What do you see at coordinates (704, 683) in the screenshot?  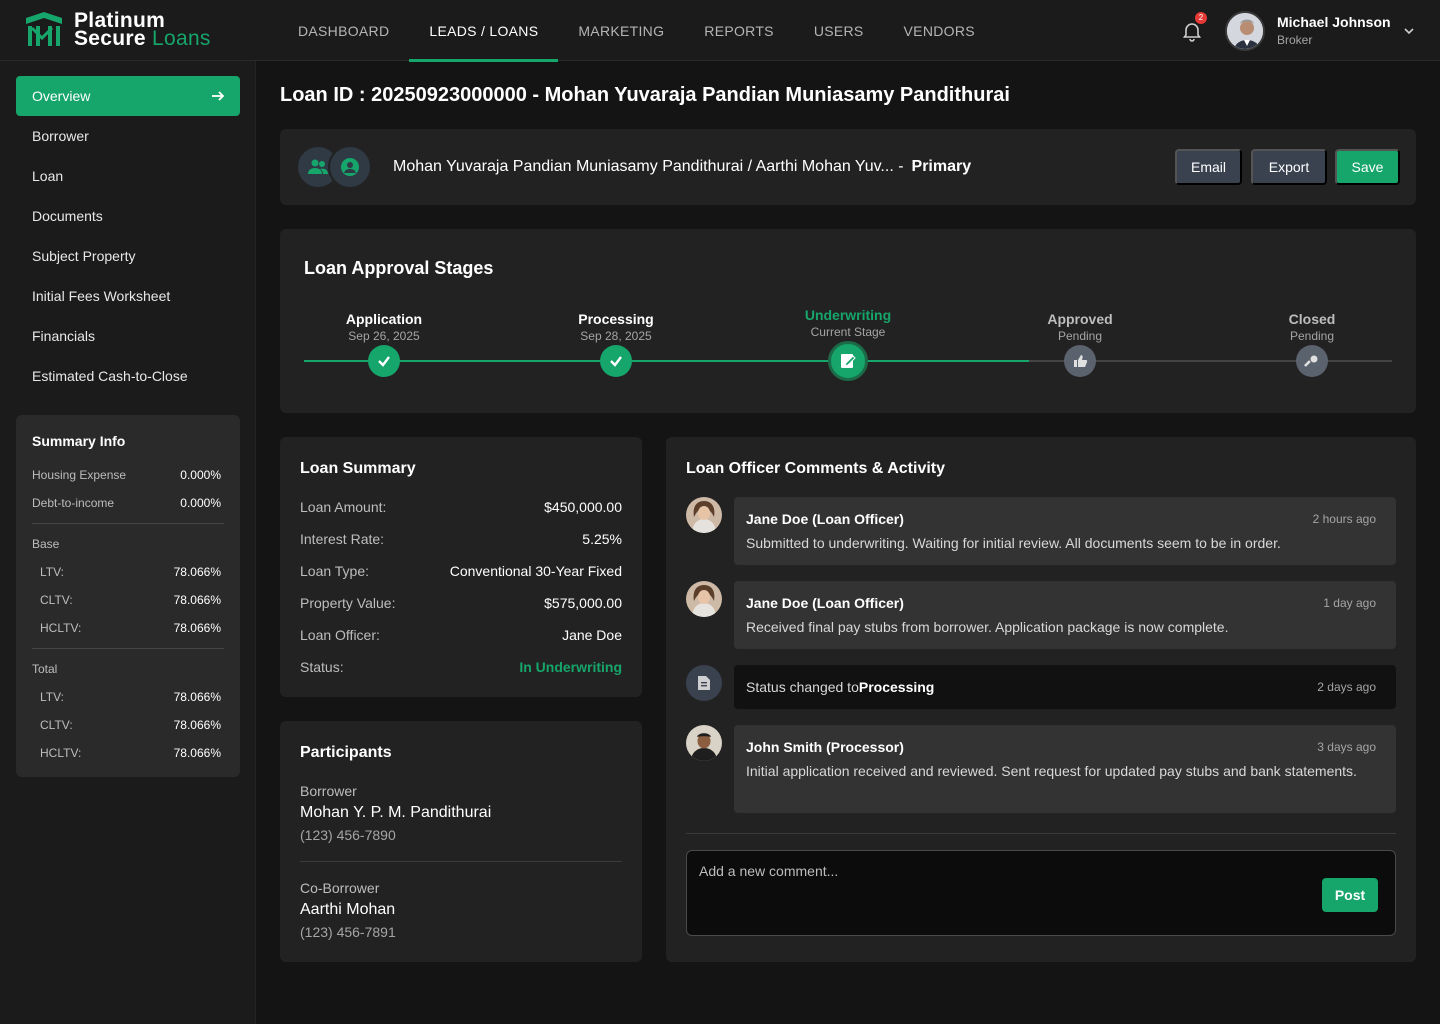 I see `document-icon` at bounding box center [704, 683].